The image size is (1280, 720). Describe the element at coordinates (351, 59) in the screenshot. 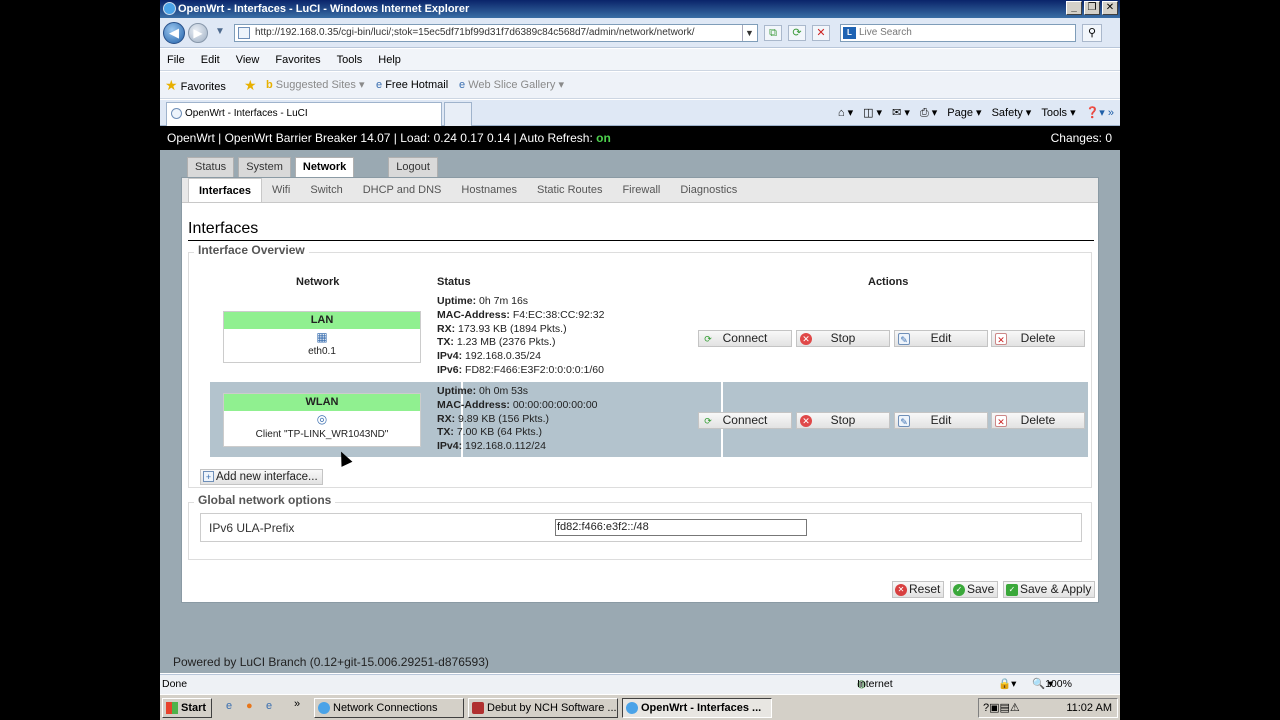

I see `menu-tools: Tools` at that location.